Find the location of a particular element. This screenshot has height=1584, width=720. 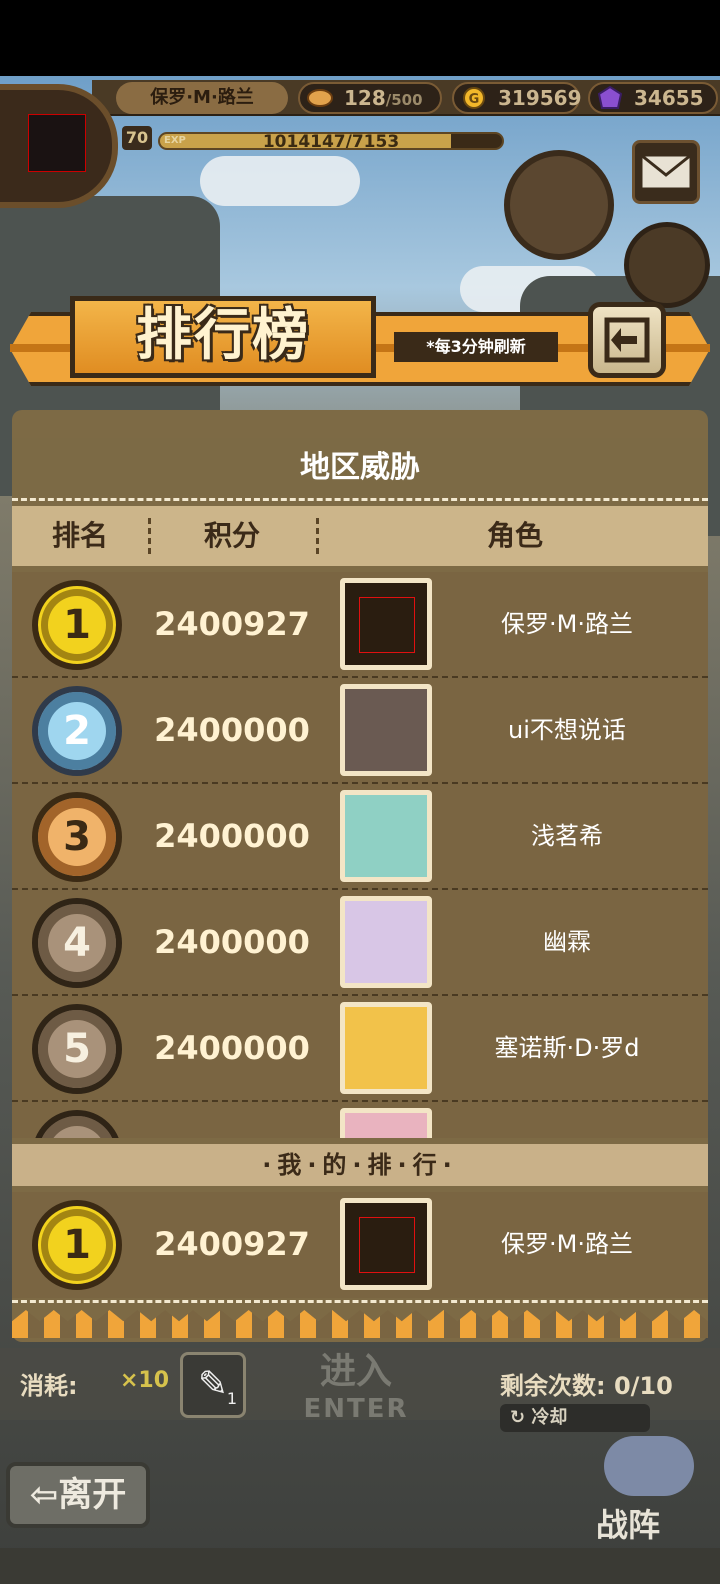

column-rank: 排名 is located at coordinates (79, 535).